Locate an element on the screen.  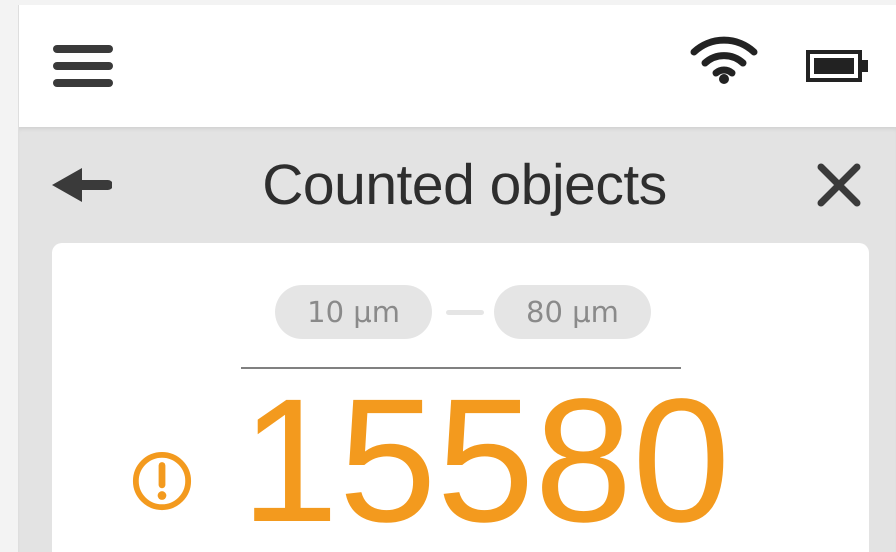
close-icon is located at coordinates (839, 185).